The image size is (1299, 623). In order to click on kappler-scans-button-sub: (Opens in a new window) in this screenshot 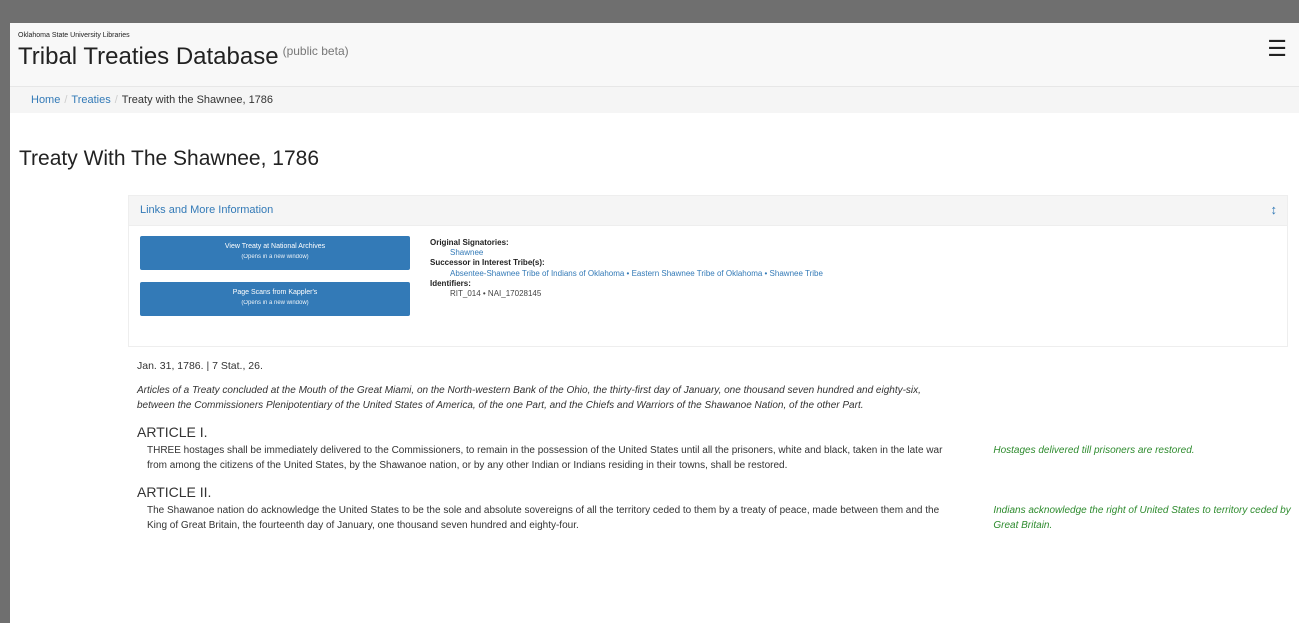, I will do `click(275, 302)`.